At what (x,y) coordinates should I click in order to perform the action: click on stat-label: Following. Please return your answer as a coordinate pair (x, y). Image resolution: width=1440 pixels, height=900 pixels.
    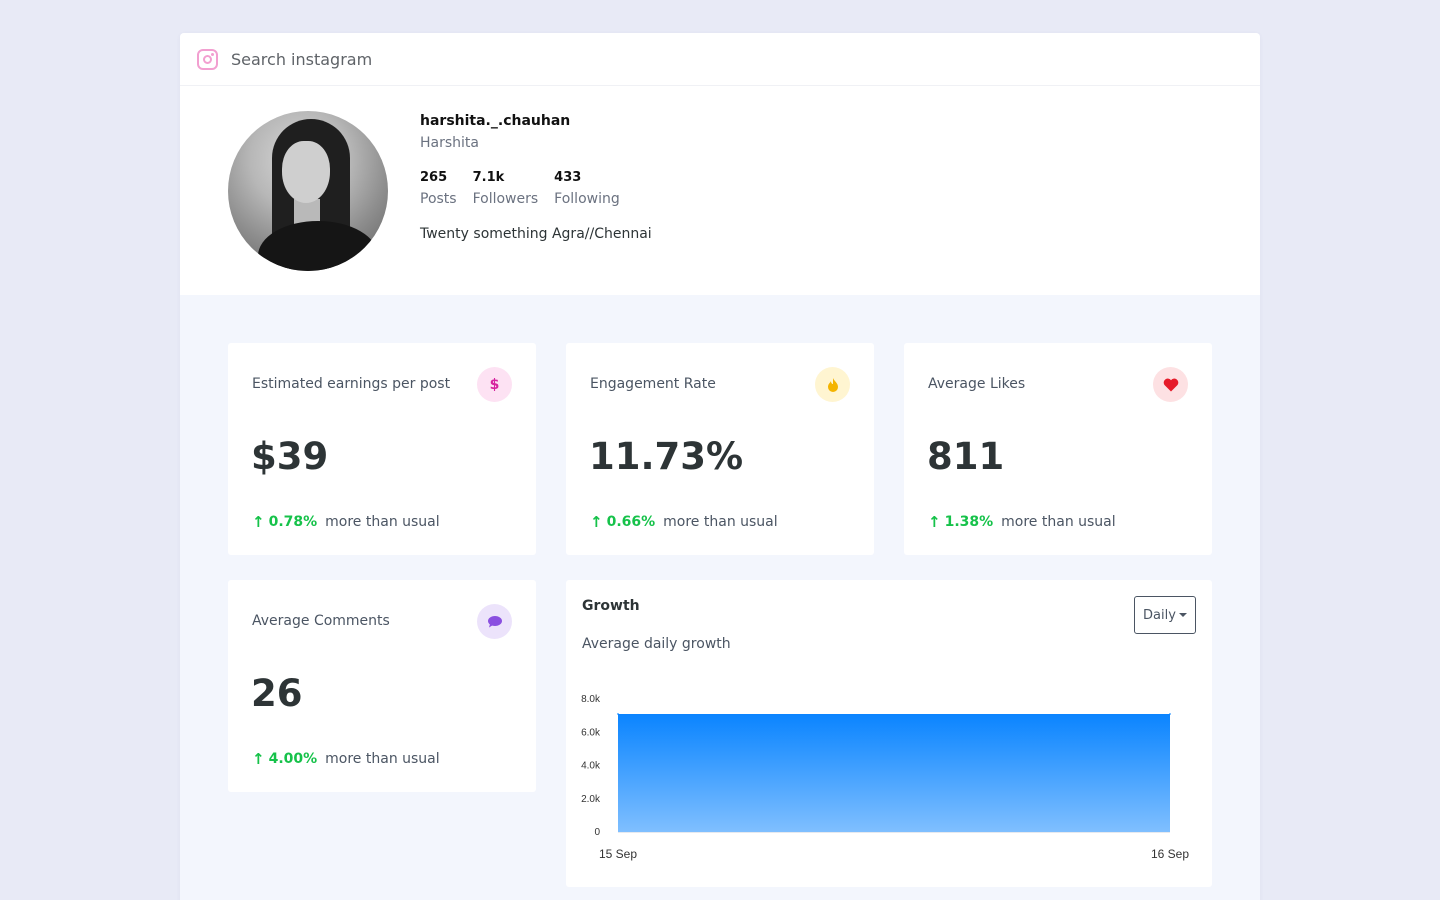
    Looking at the image, I should click on (587, 199).